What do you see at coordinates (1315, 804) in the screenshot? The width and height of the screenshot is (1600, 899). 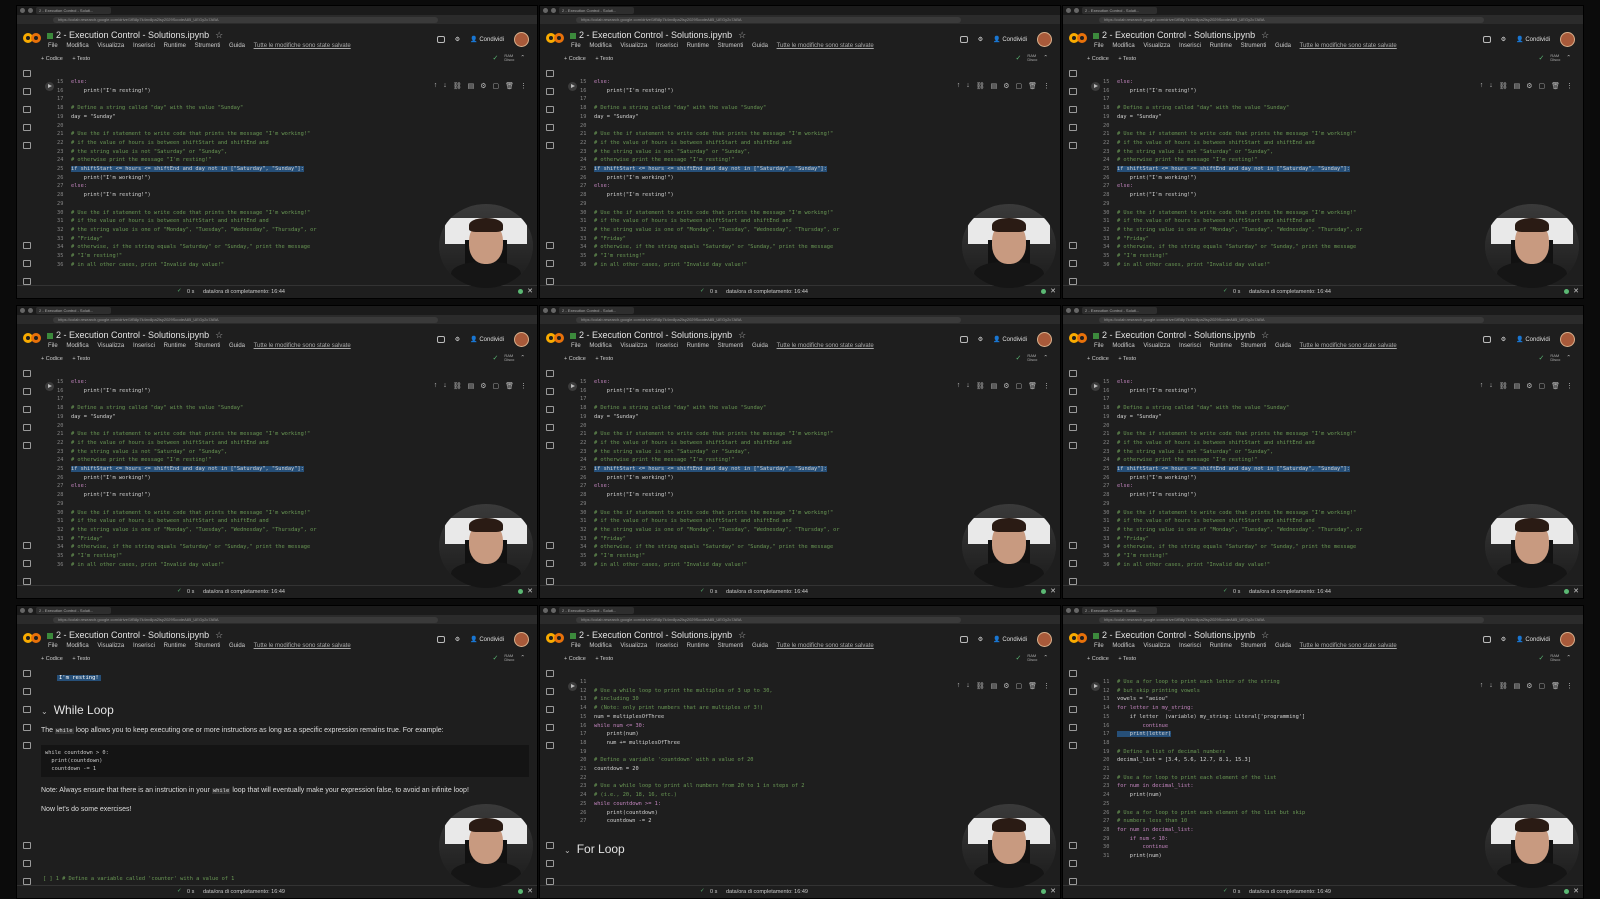 I see `code-line: 25` at bounding box center [1315, 804].